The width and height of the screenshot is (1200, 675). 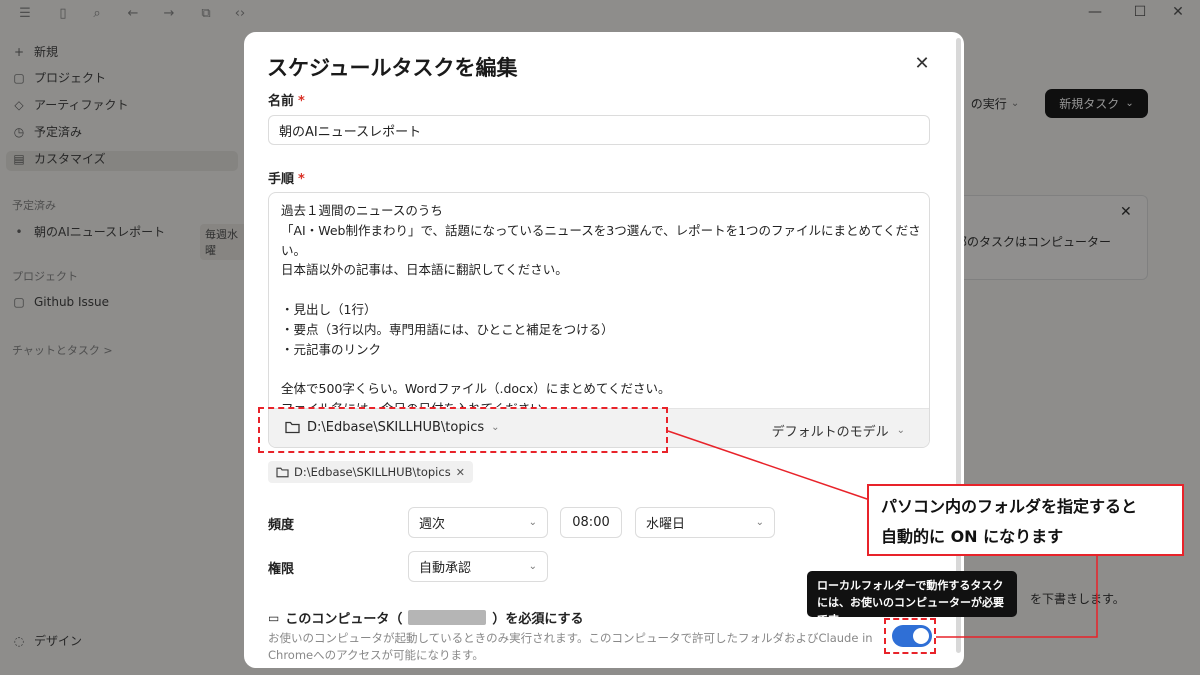 I want to click on model-selector: デフォルトのモデル ⌄, so click(x=838, y=430).